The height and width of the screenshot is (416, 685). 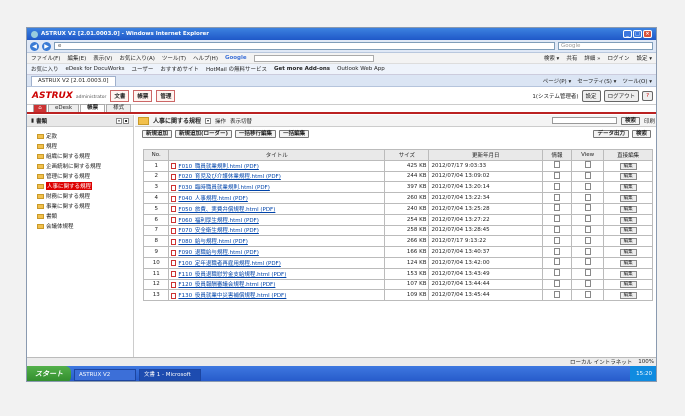 I want to click on folder-item: 書類, so click(x=85, y=216).